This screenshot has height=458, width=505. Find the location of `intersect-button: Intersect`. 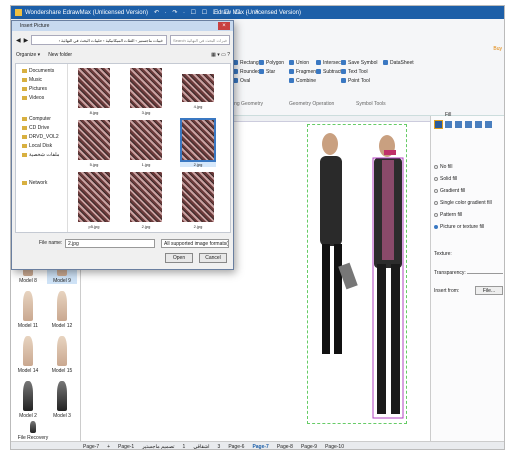

intersect-button: Intersect is located at coordinates (329, 63).